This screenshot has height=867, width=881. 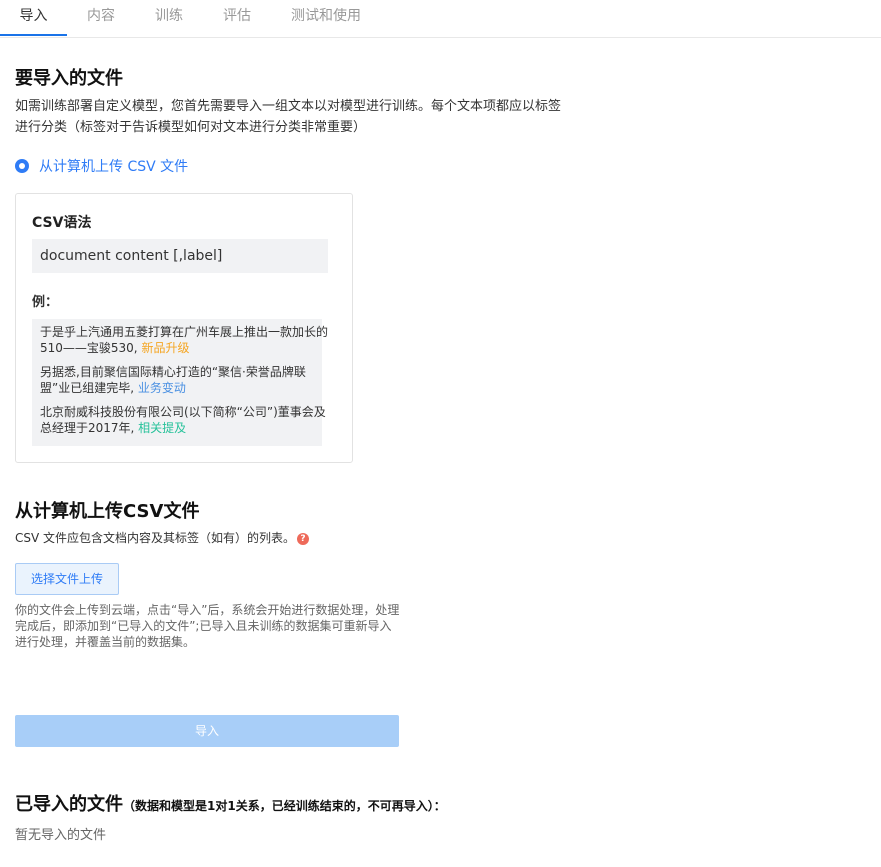 I want to click on tab-train: 训练, so click(x=169, y=18).